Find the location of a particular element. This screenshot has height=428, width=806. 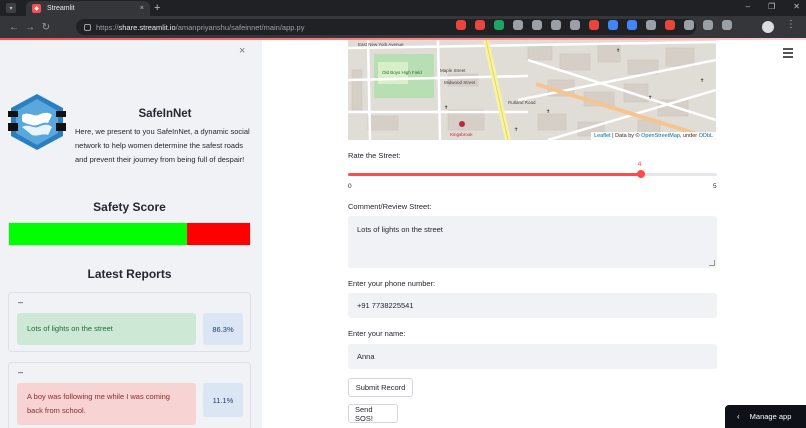

name-label: Enter your name: is located at coordinates (377, 333).